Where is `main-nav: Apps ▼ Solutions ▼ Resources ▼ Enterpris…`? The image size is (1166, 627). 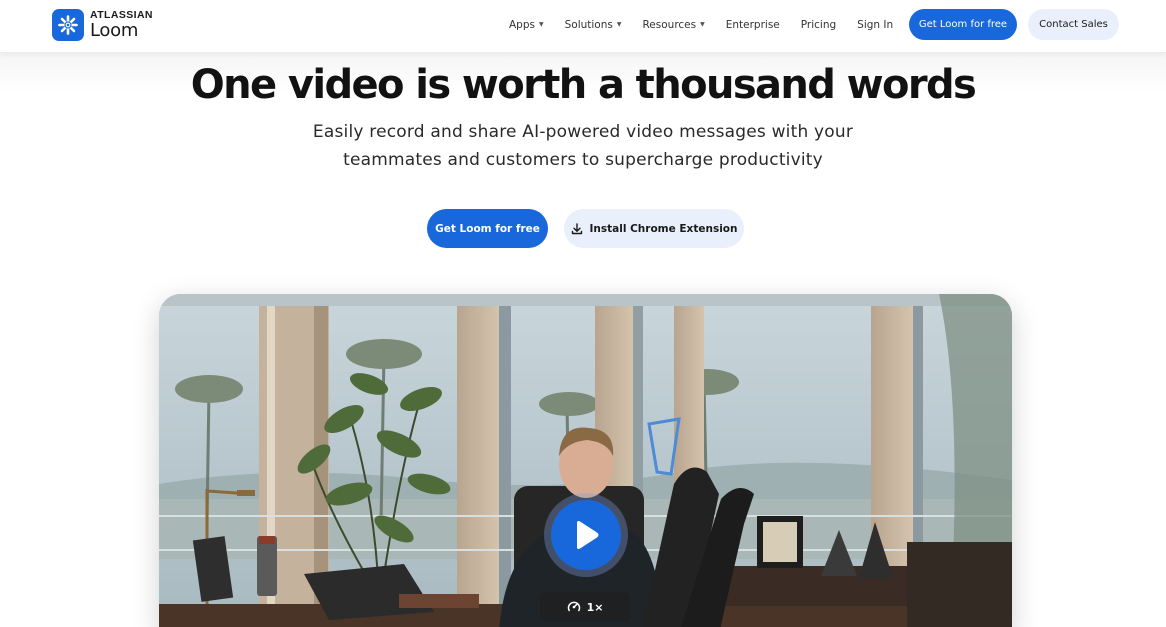
main-nav: Apps ▼ Solutions ▼ Resources ▼ Enterpris… is located at coordinates (711, 24).